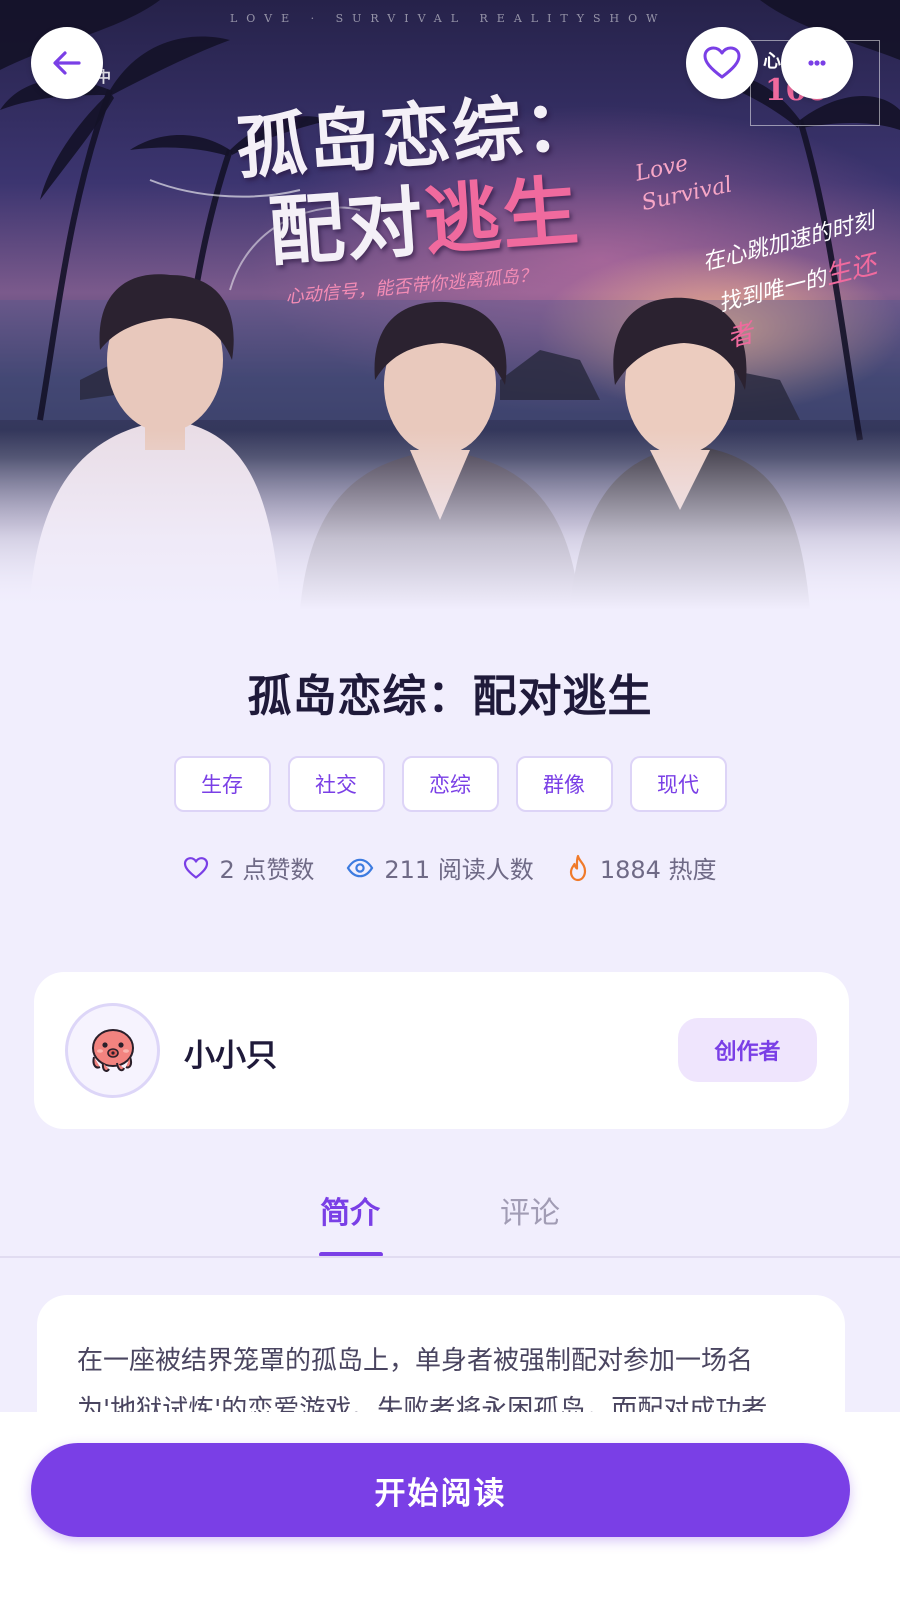 The image size is (900, 1600). What do you see at coordinates (360, 867) in the screenshot?
I see `eye-icon` at bounding box center [360, 867].